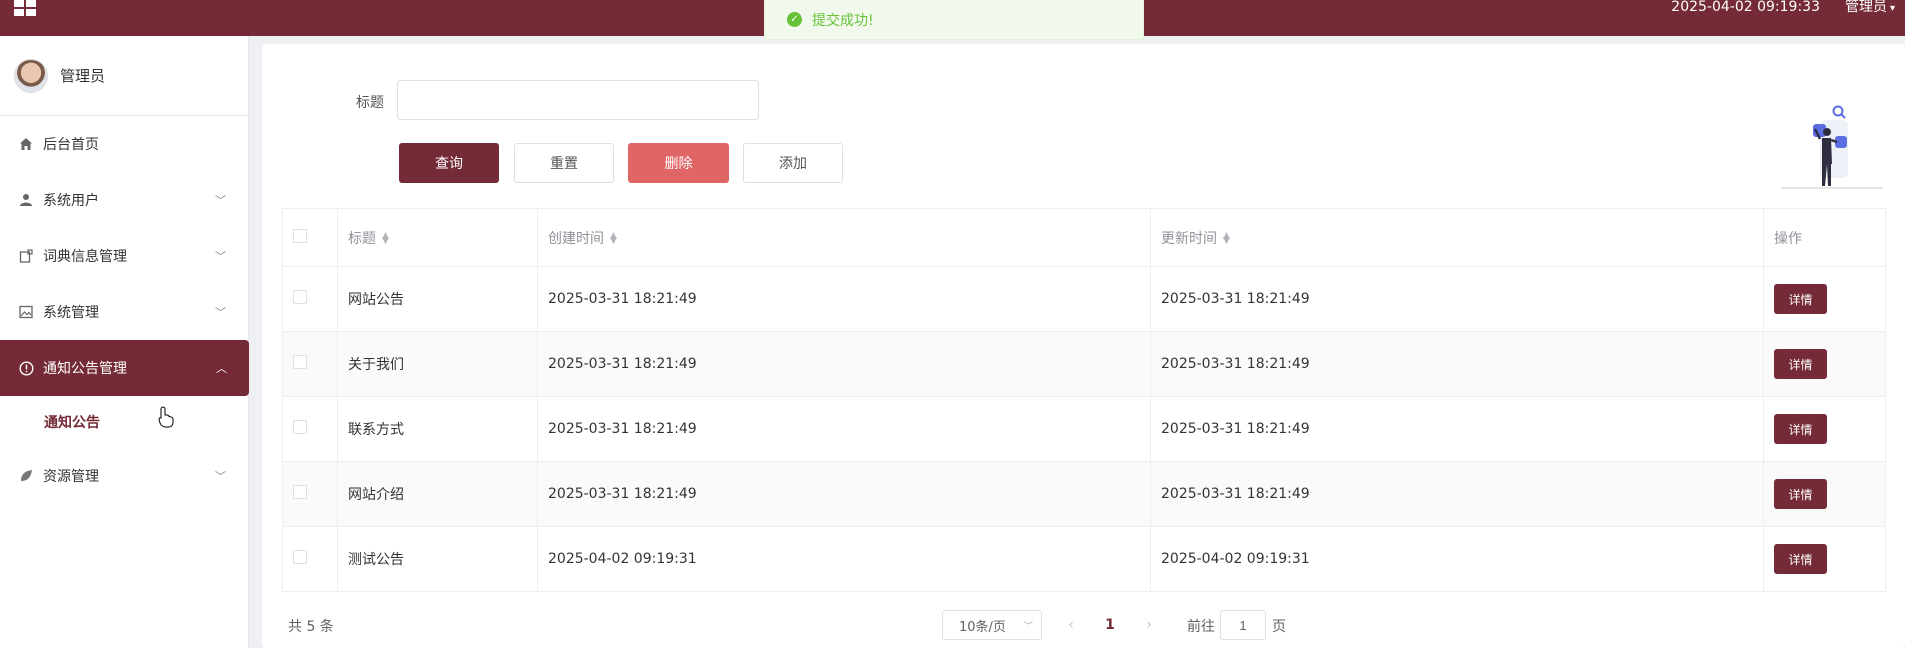 This screenshot has height=648, width=1905. Describe the element at coordinates (1243, 625) in the screenshot. I see `goto-page-input` at that location.